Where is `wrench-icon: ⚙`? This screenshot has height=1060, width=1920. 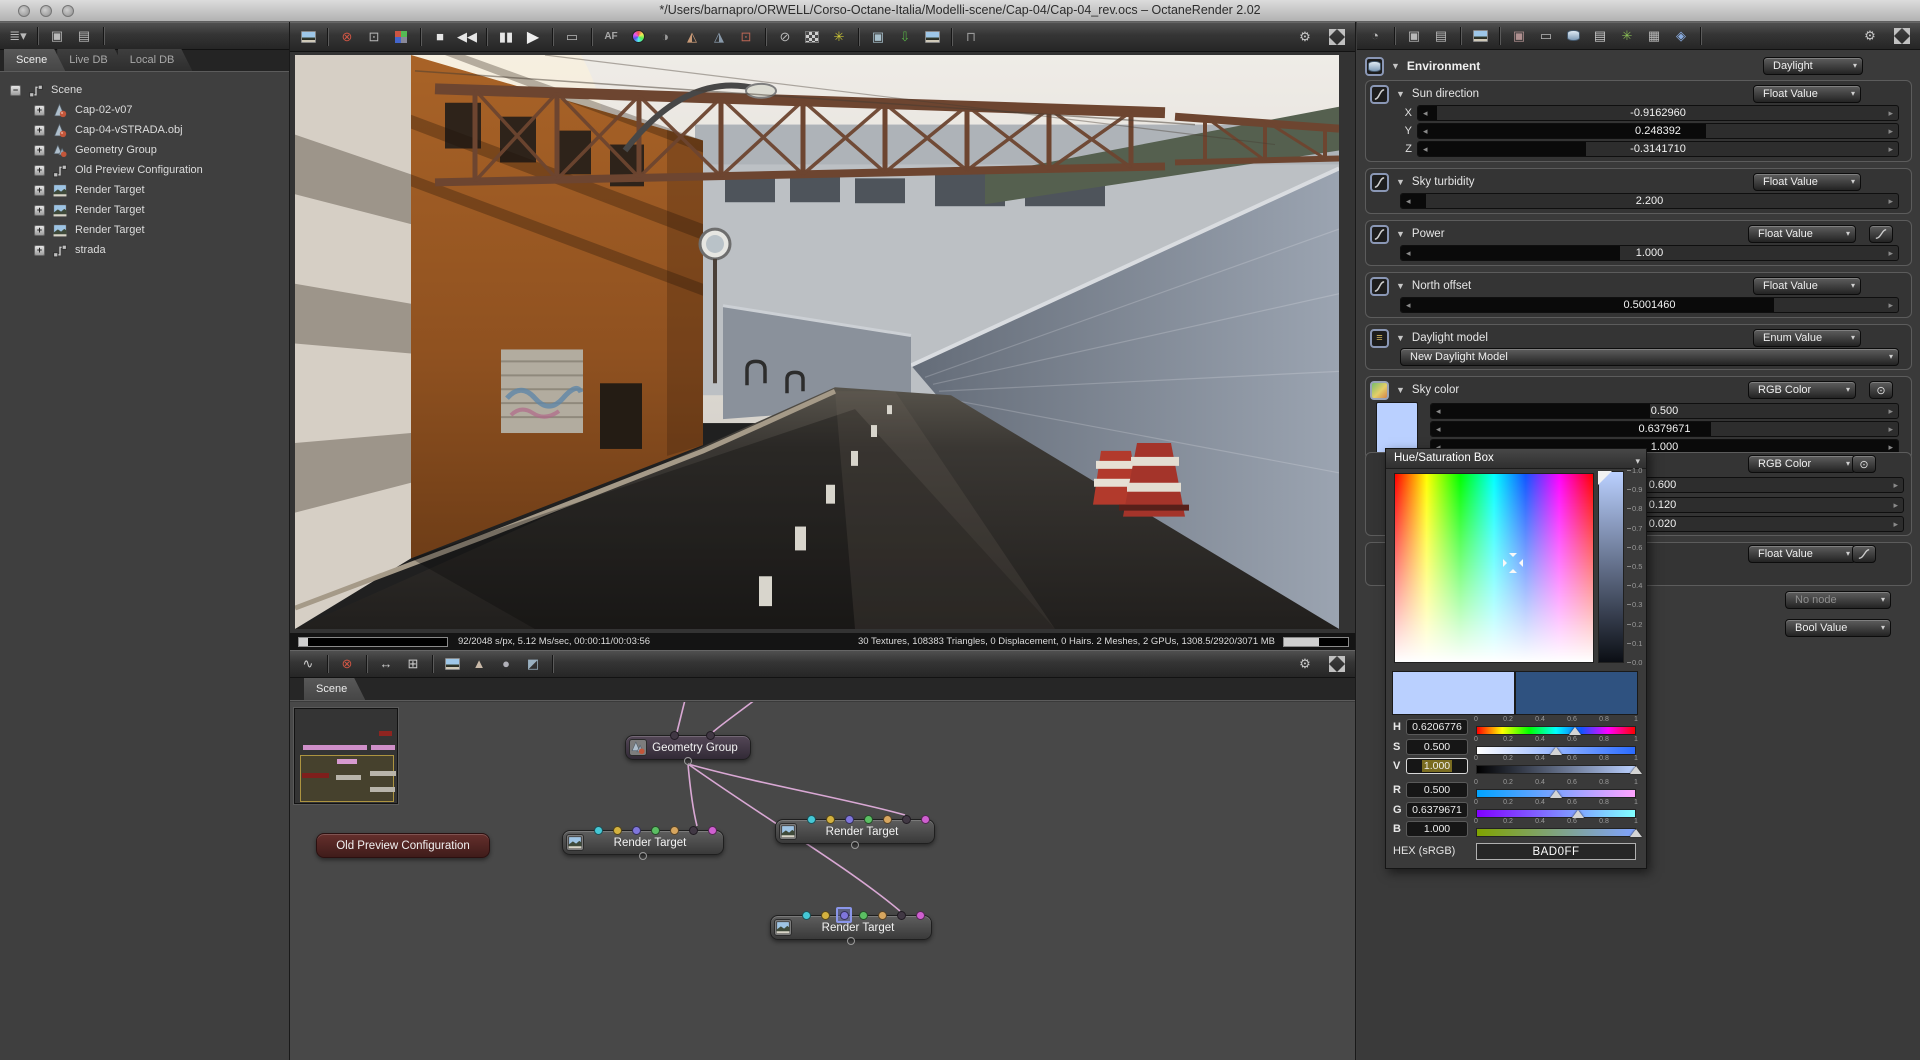
wrench-icon: ⚙ is located at coordinates (1305, 664).